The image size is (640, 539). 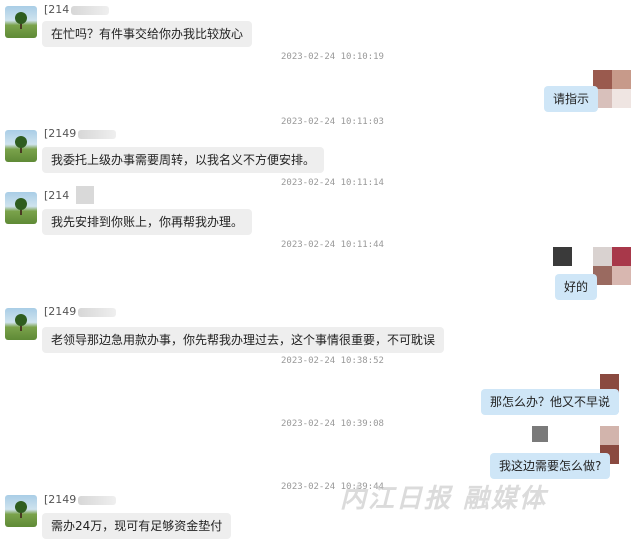 I want to click on timestamp: 2023-02-24 10:11:03, so click(x=332, y=122).